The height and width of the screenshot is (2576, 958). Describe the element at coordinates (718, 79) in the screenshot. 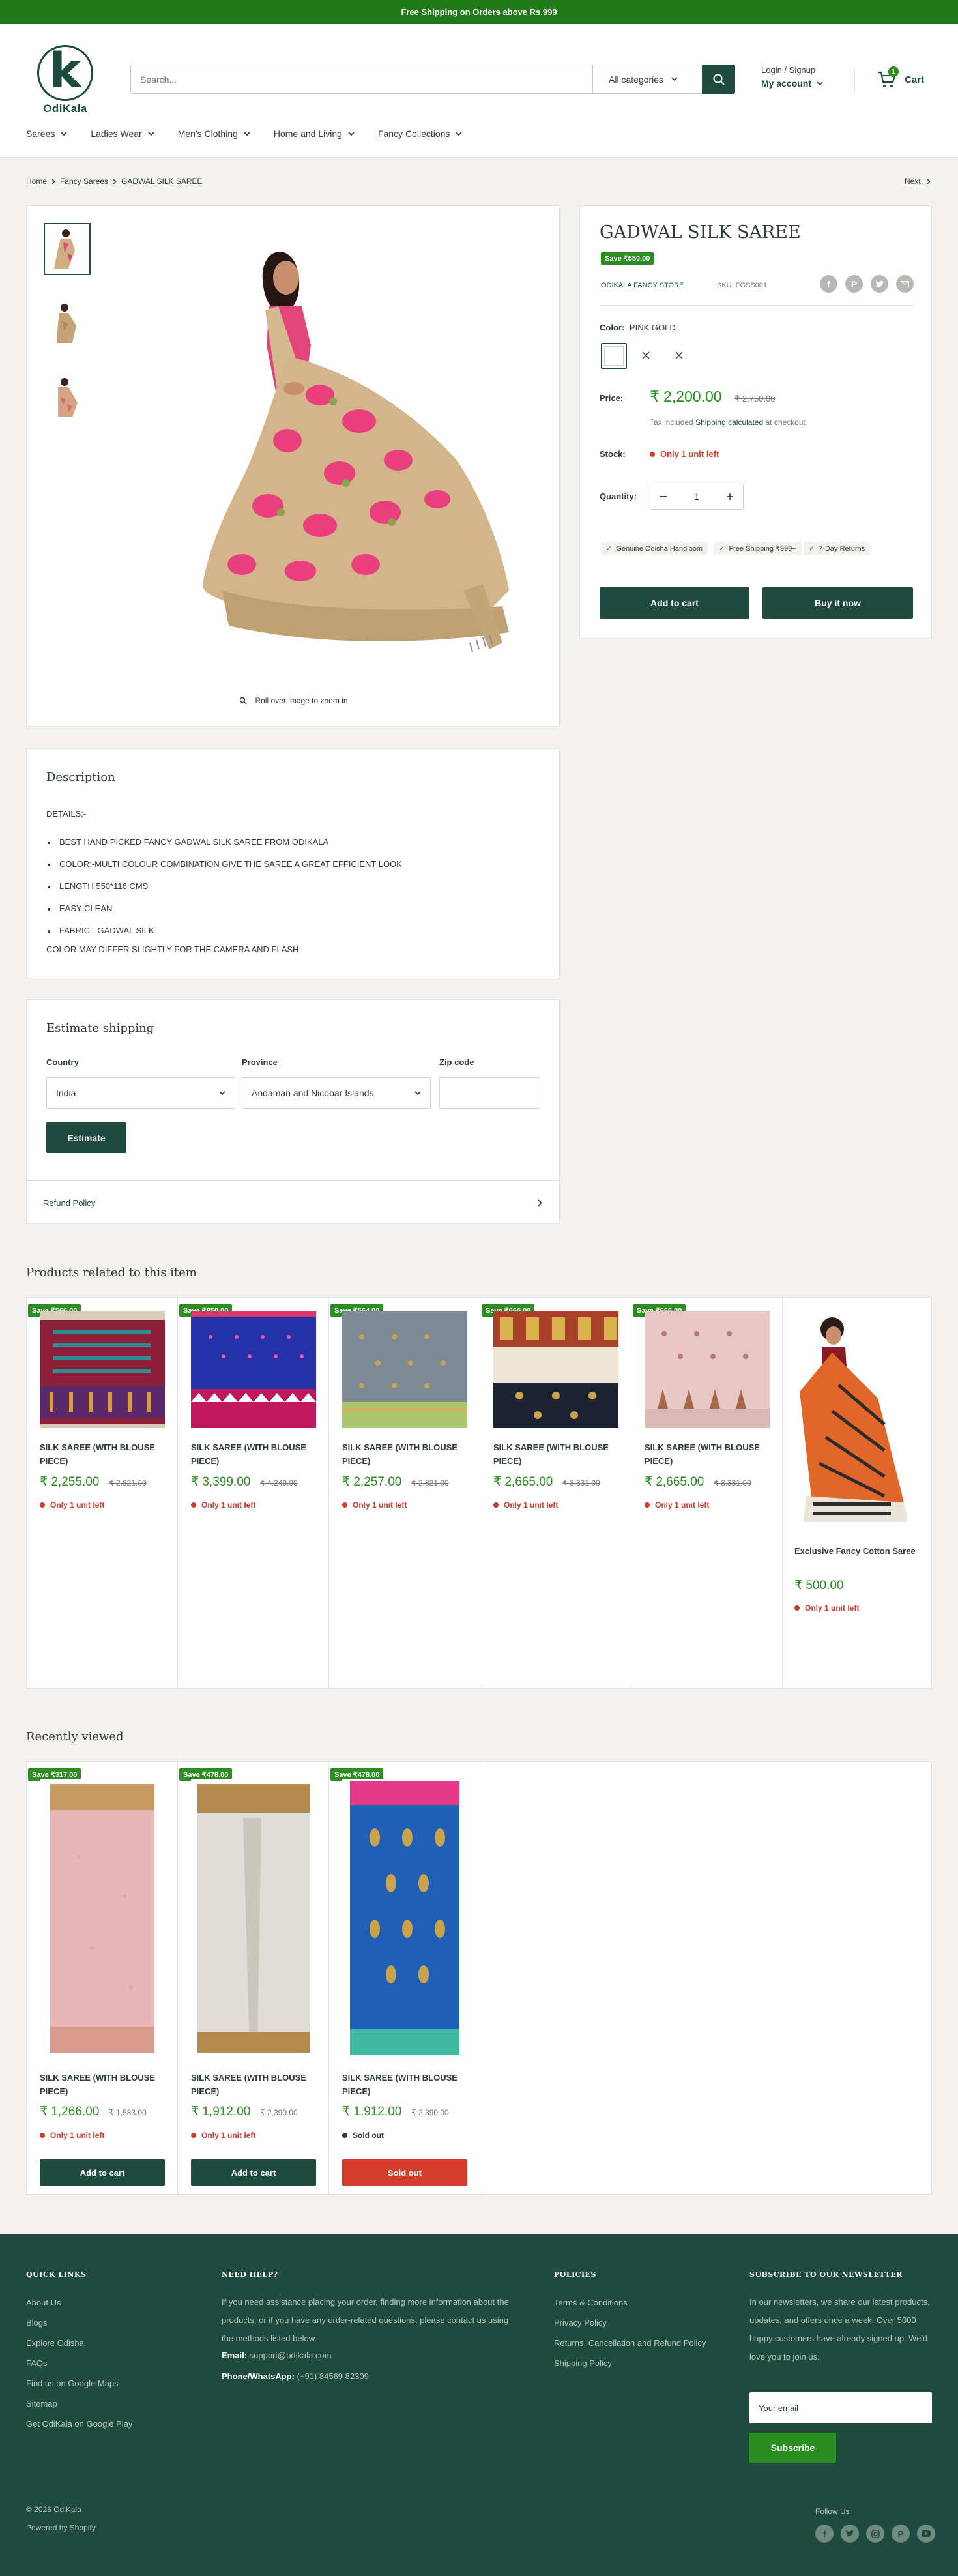

I see `search-button` at that location.